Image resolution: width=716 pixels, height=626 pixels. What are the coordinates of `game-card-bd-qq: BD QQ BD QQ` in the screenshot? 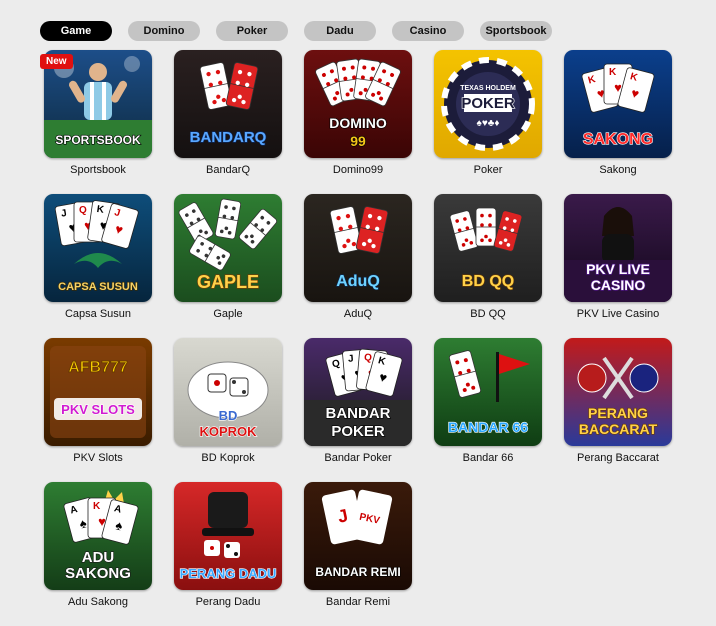 It's located at (488, 257).